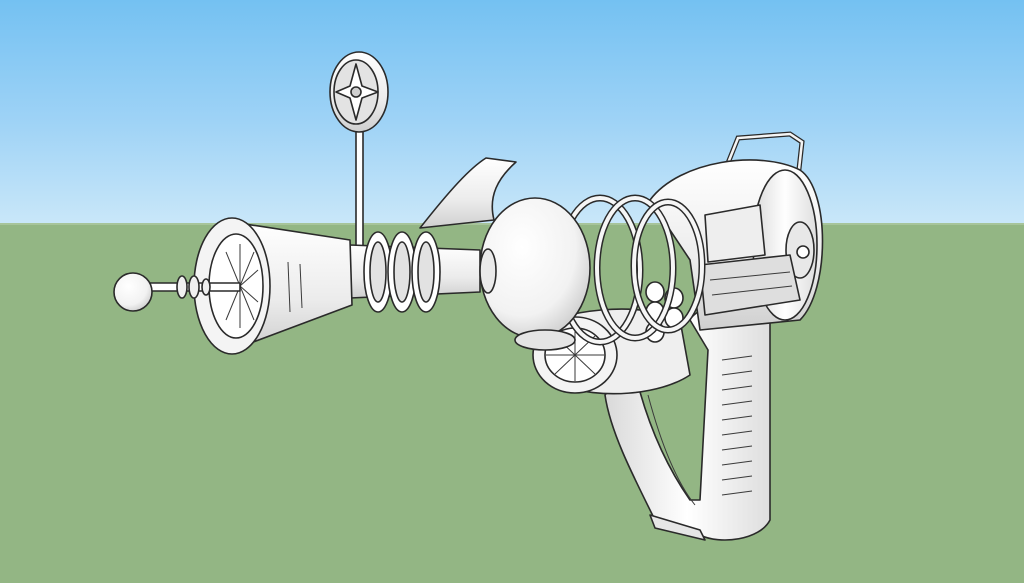 The image size is (1024, 583). Describe the element at coordinates (735, 233) in the screenshot. I see `housing-panel` at that location.